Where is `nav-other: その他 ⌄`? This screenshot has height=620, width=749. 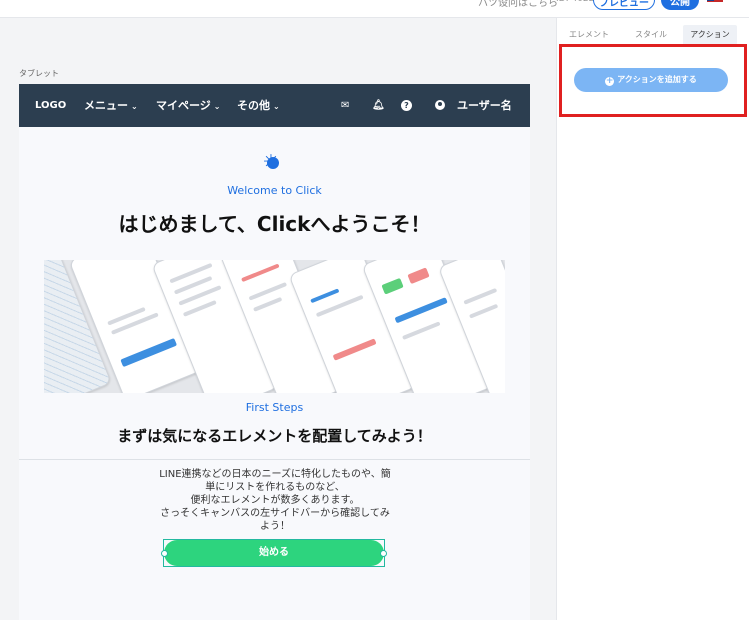 nav-other: その他 ⌄ is located at coordinates (258, 106).